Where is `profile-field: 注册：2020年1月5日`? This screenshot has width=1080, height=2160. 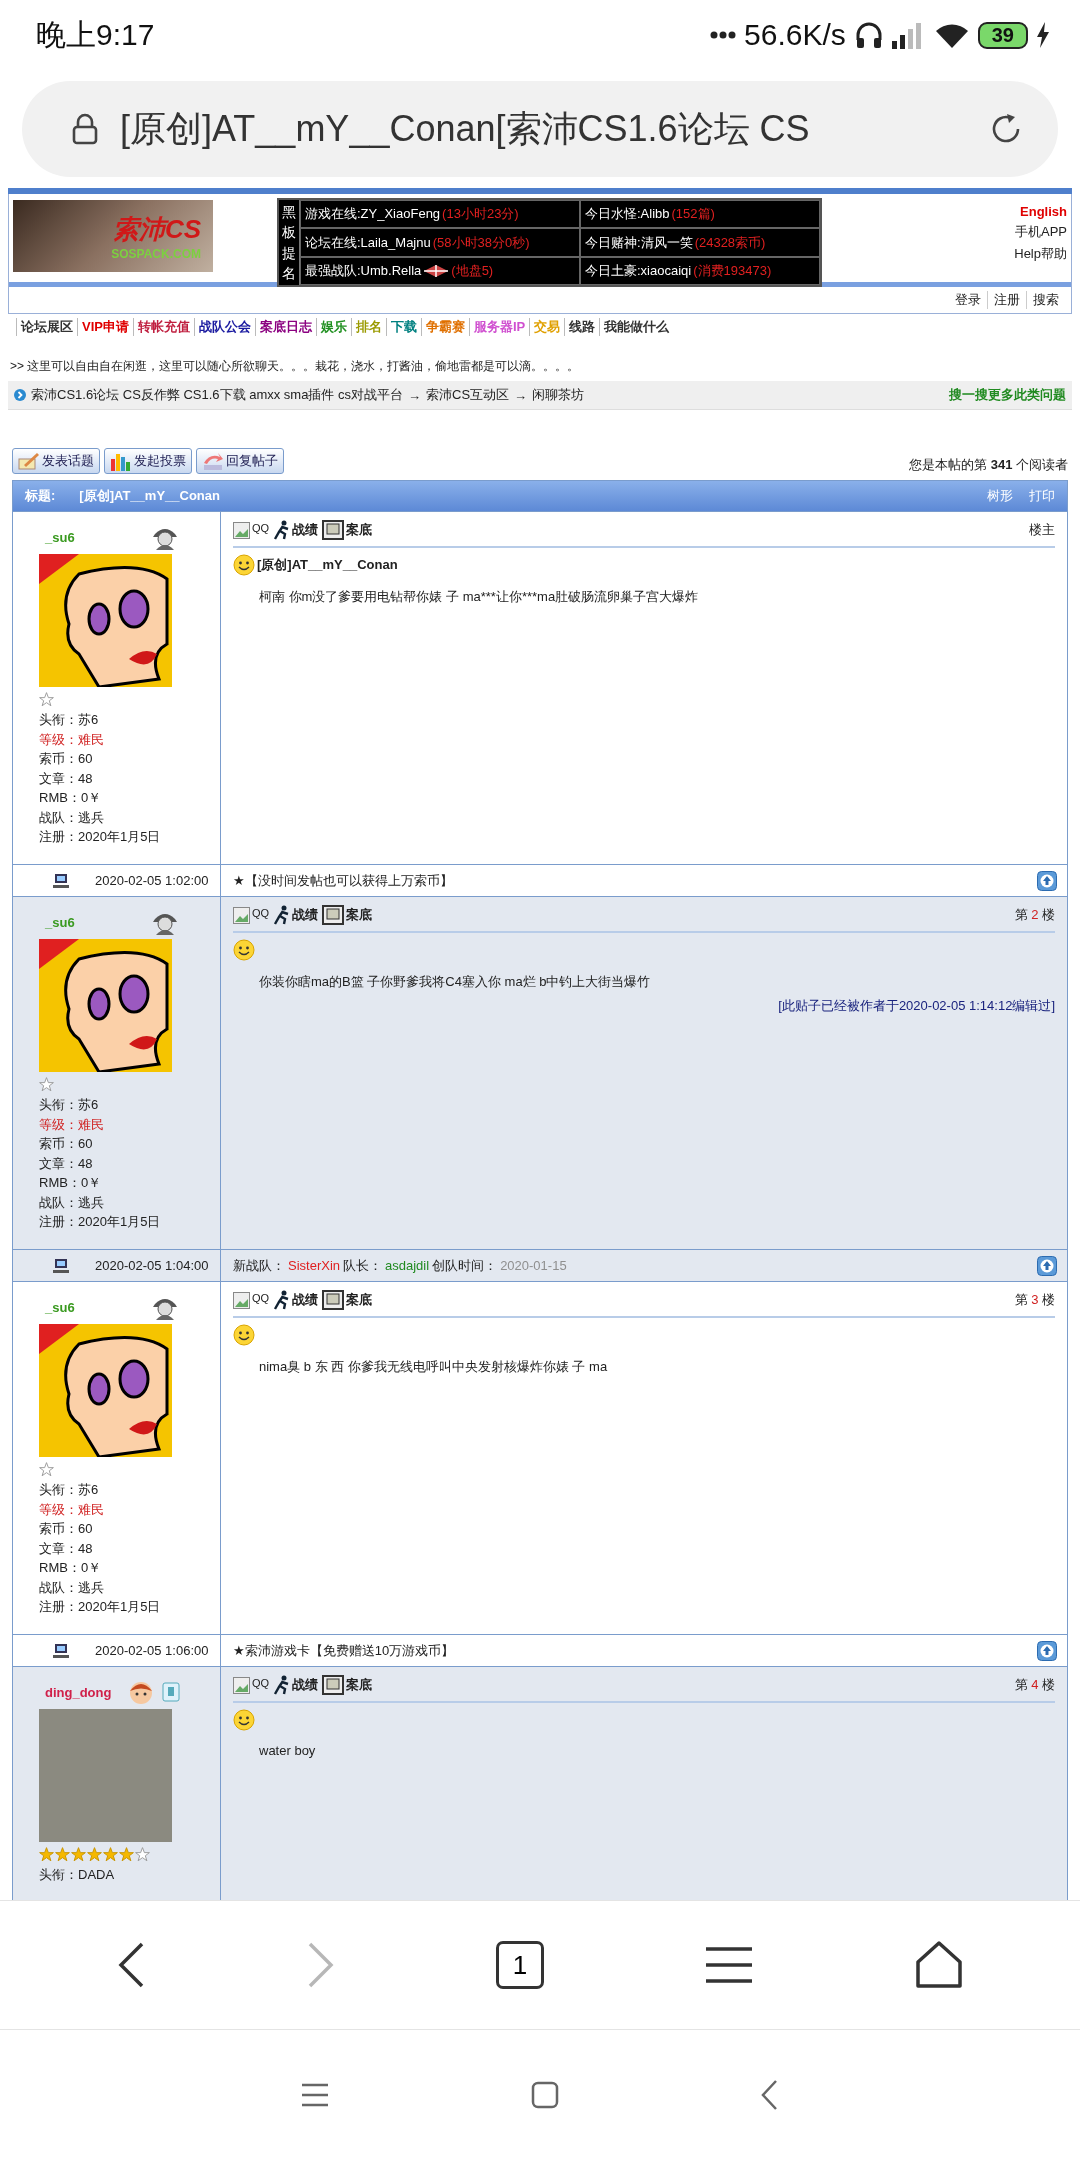
profile-field: 注册：2020年1月5日 is located at coordinates (129, 1607).